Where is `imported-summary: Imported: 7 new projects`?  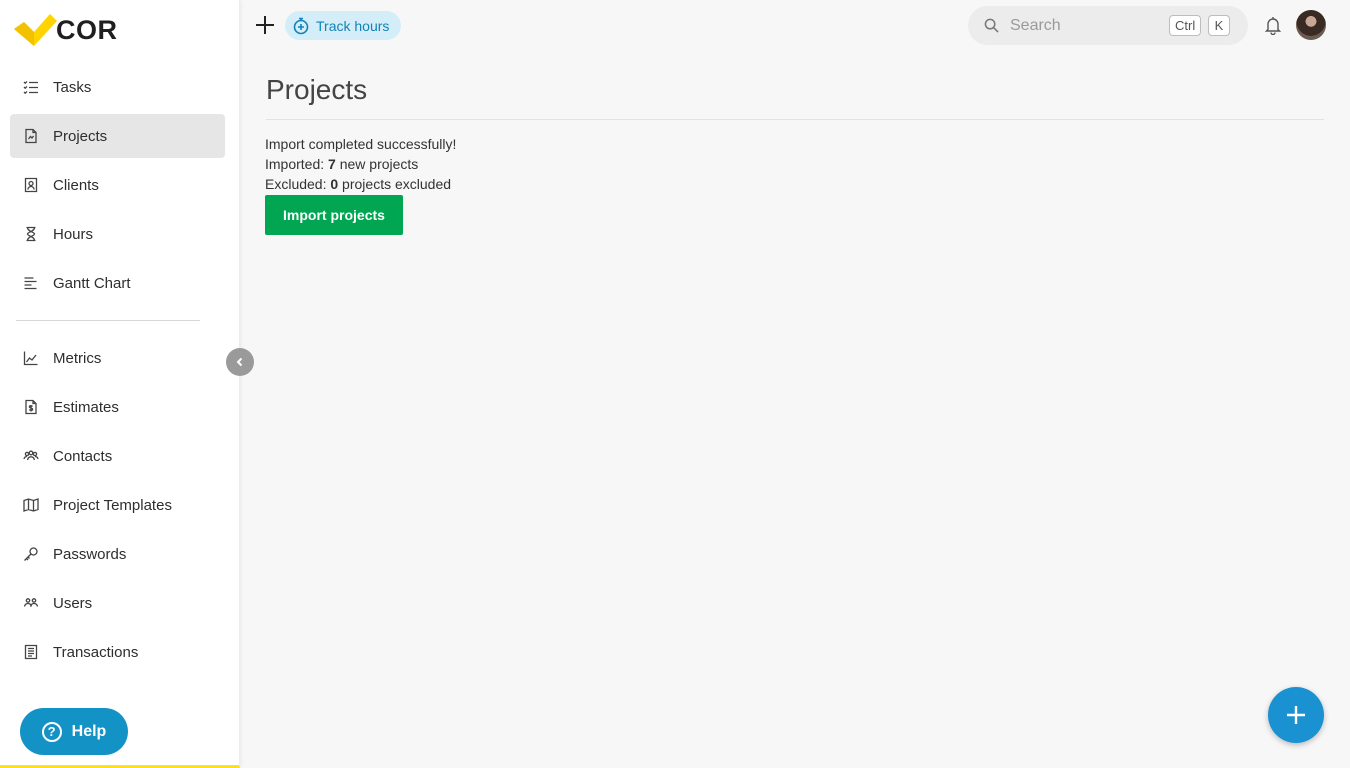
imported-summary: Imported: 7 new projects is located at coordinates (341, 164).